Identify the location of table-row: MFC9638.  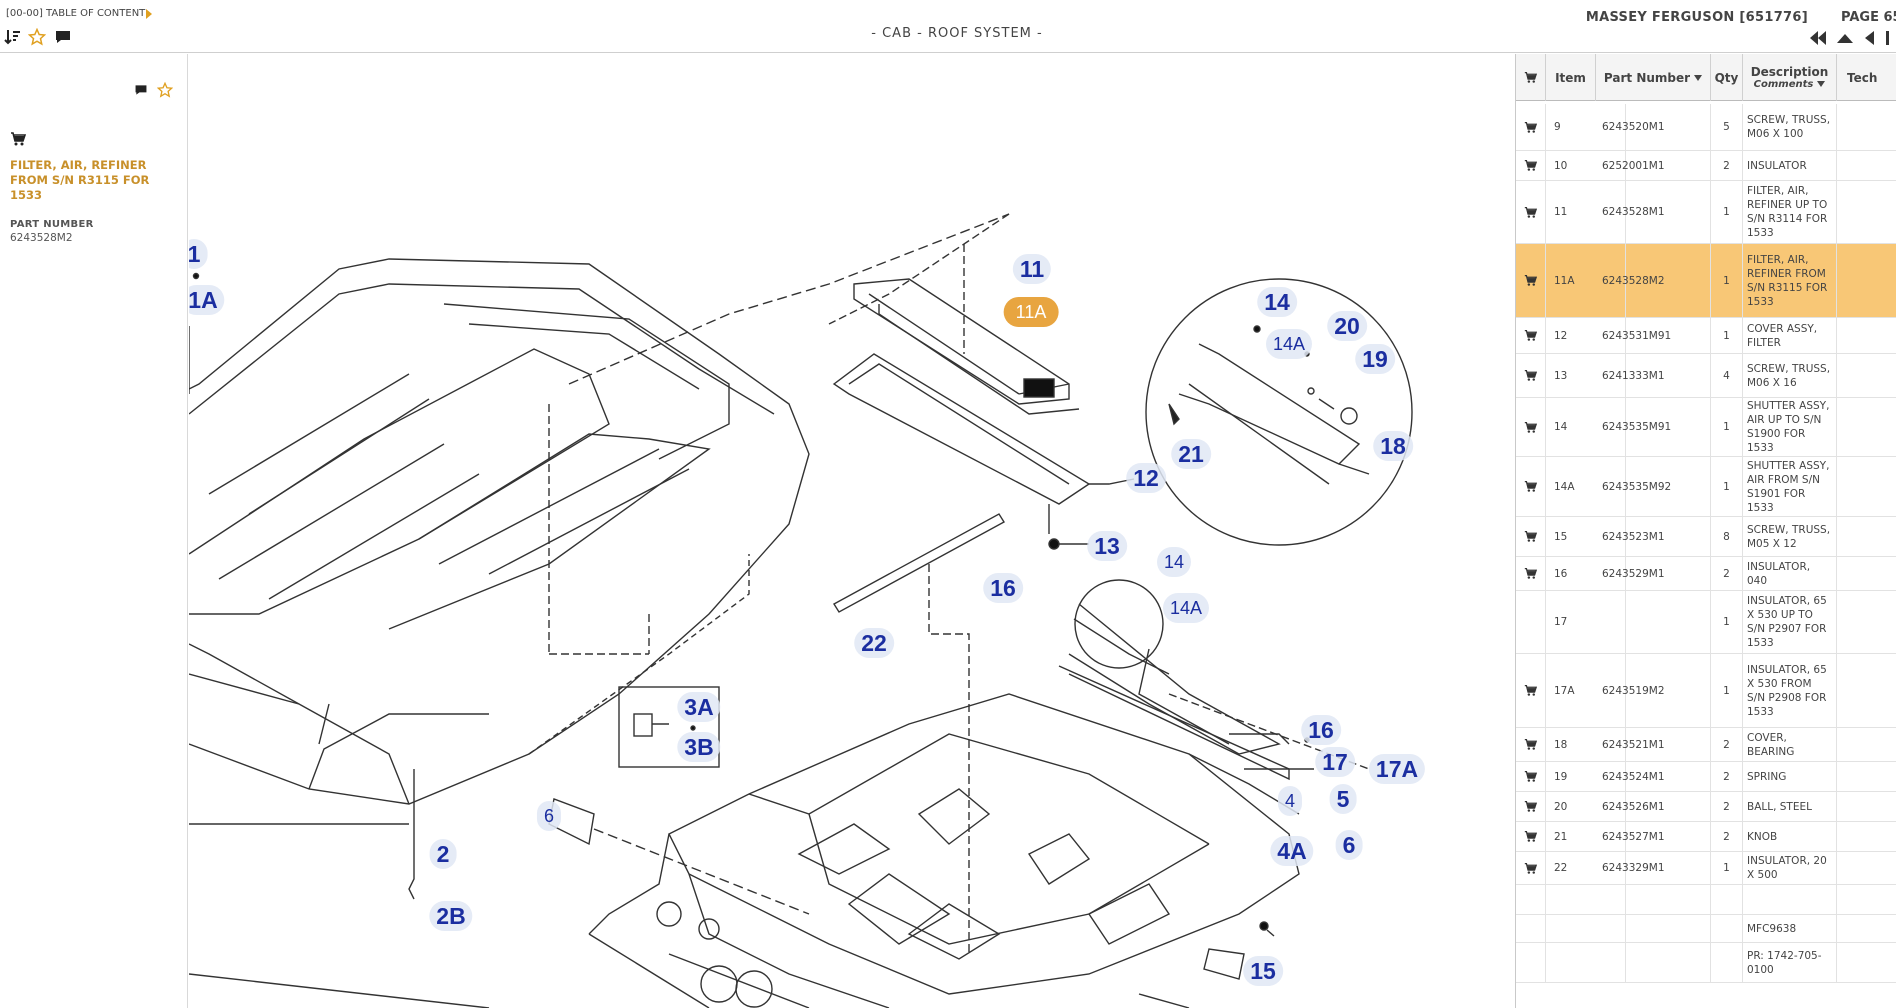
(1706, 929).